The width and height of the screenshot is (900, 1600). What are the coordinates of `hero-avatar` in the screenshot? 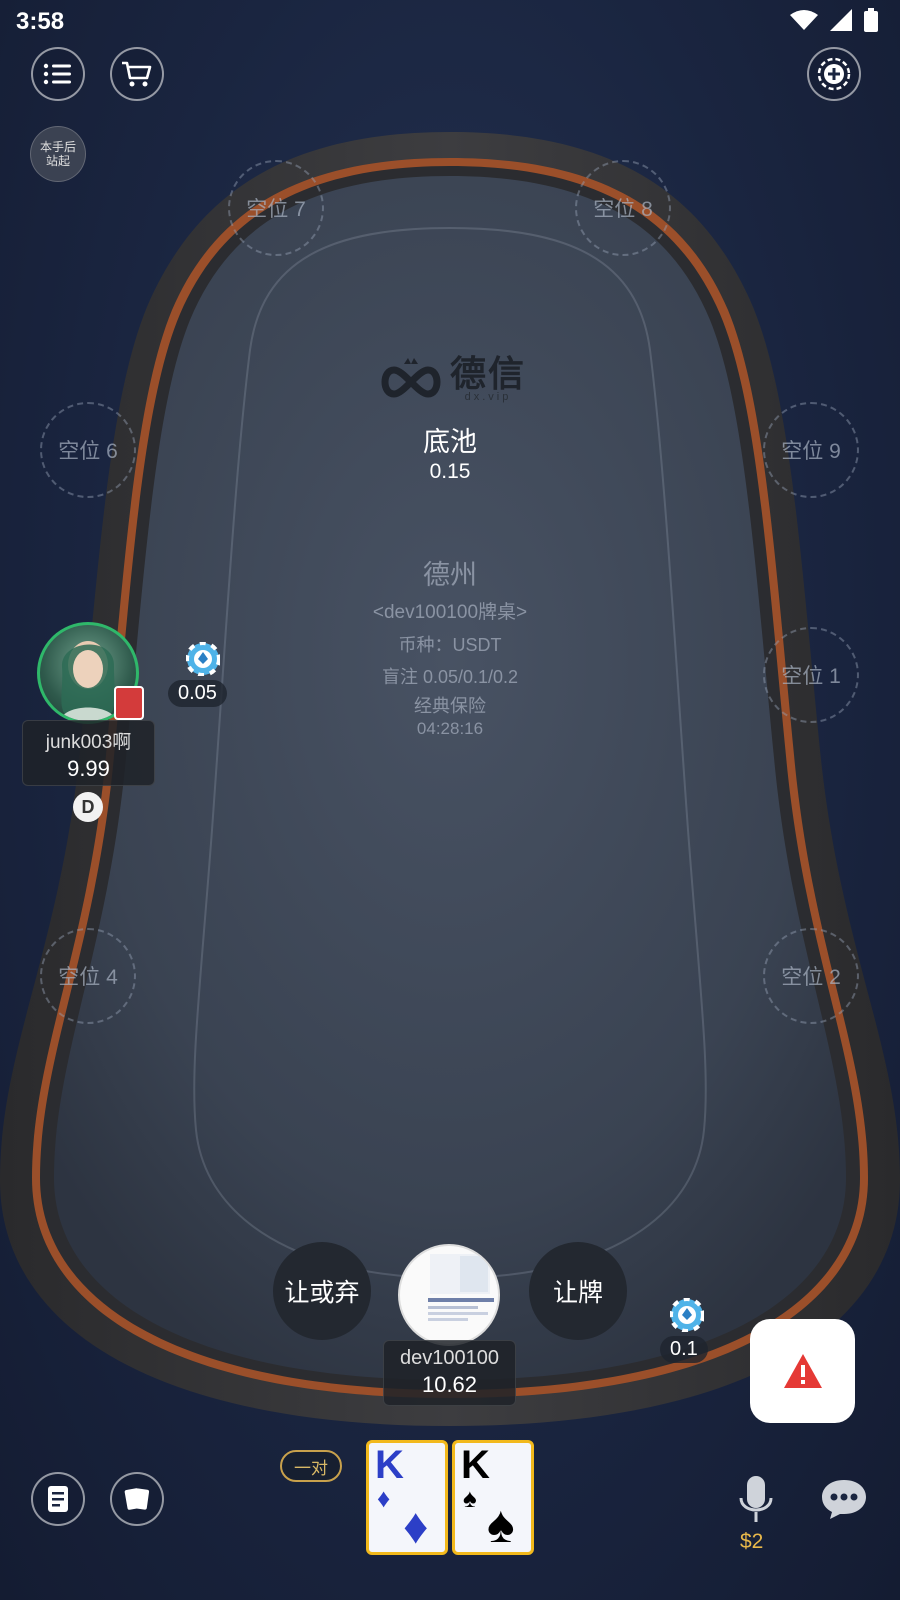 It's located at (449, 1295).